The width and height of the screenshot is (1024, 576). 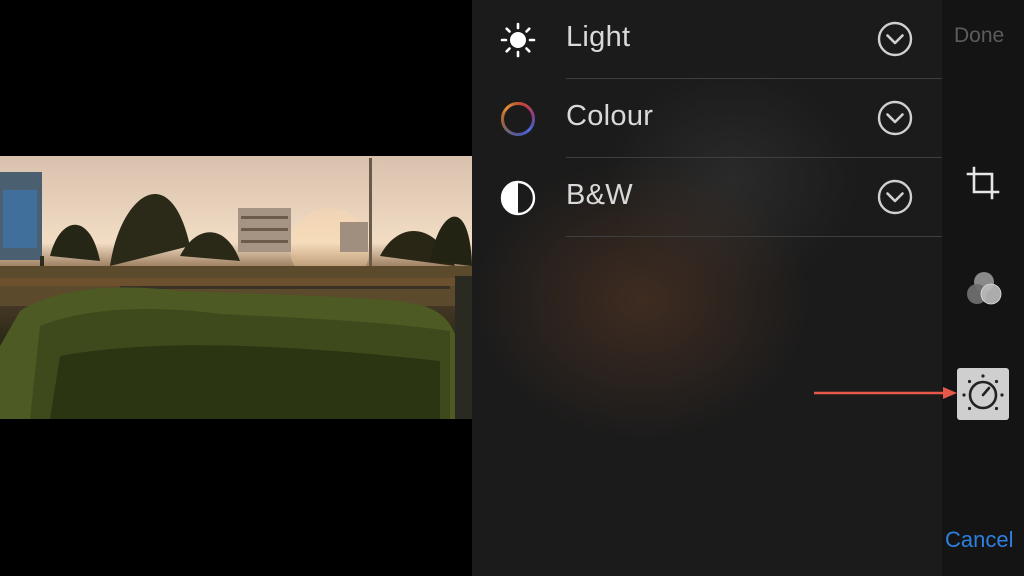 What do you see at coordinates (518, 40) in the screenshot?
I see `sun-icon` at bounding box center [518, 40].